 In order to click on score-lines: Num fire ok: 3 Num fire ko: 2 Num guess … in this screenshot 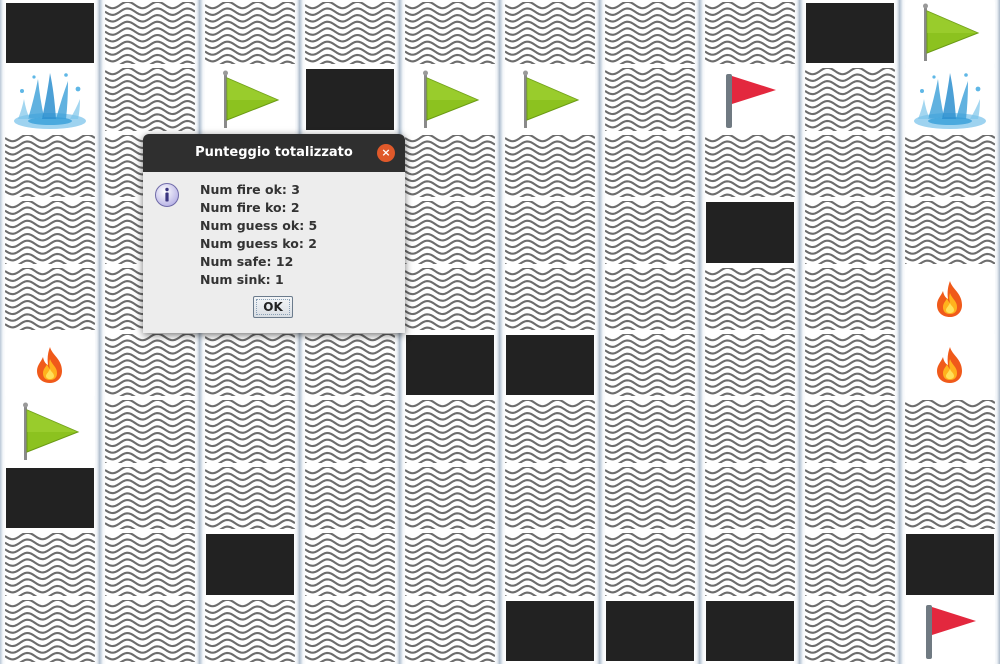, I will do `click(258, 235)`.